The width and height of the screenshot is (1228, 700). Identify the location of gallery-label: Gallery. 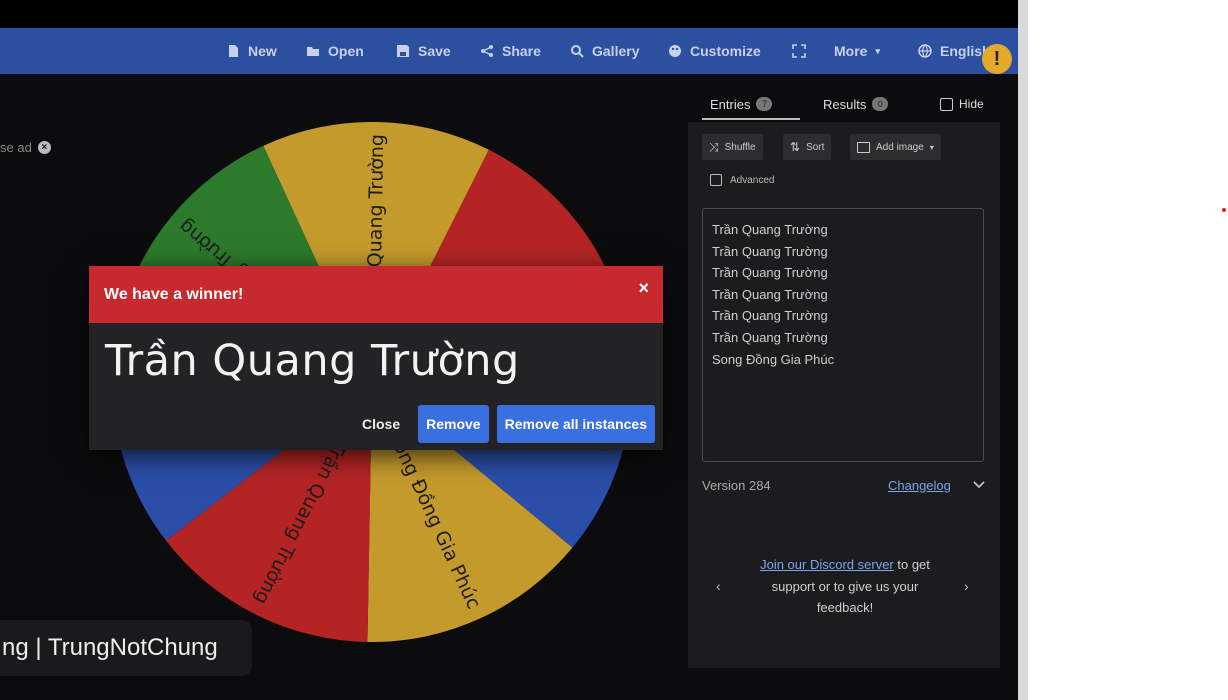
(616, 51).